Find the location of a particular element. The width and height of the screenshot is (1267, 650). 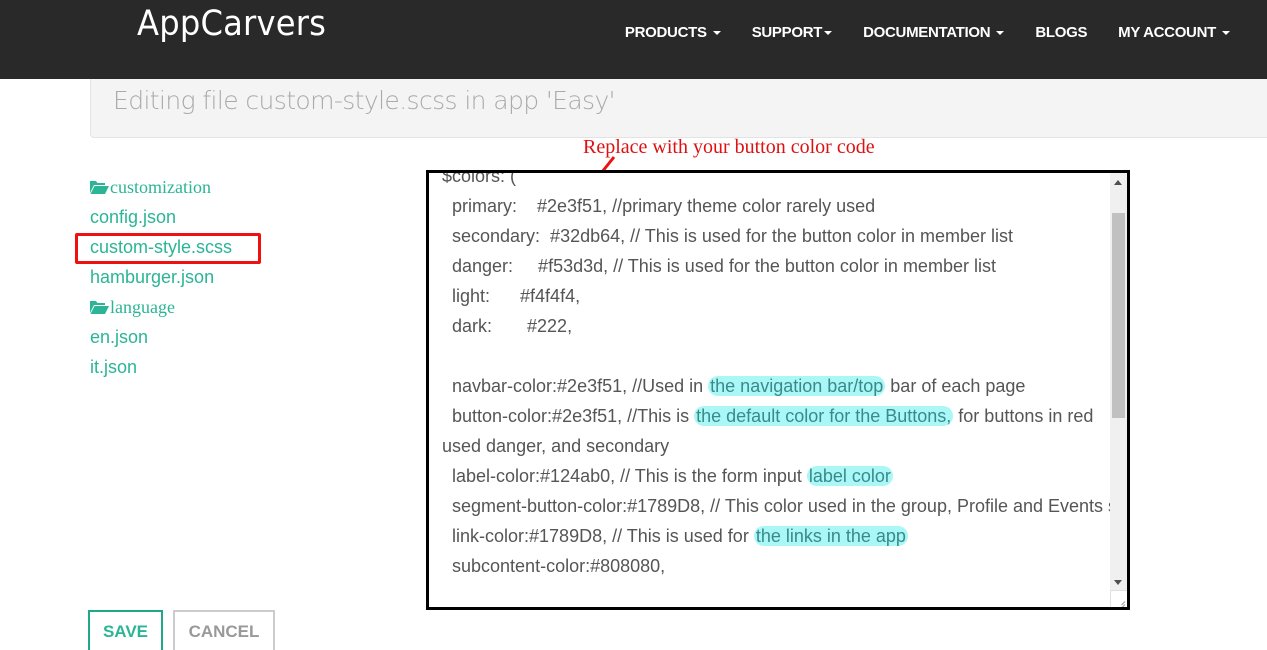

scroll-down-arrow-icon is located at coordinates (1118, 582).